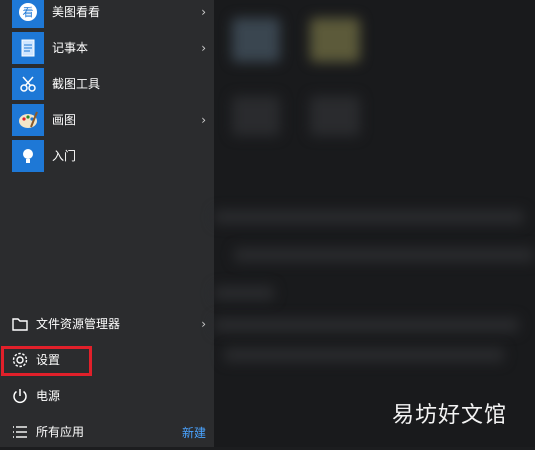 This screenshot has height=450, width=535. Describe the element at coordinates (76, 12) in the screenshot. I see `app-label: 美图看看` at that location.